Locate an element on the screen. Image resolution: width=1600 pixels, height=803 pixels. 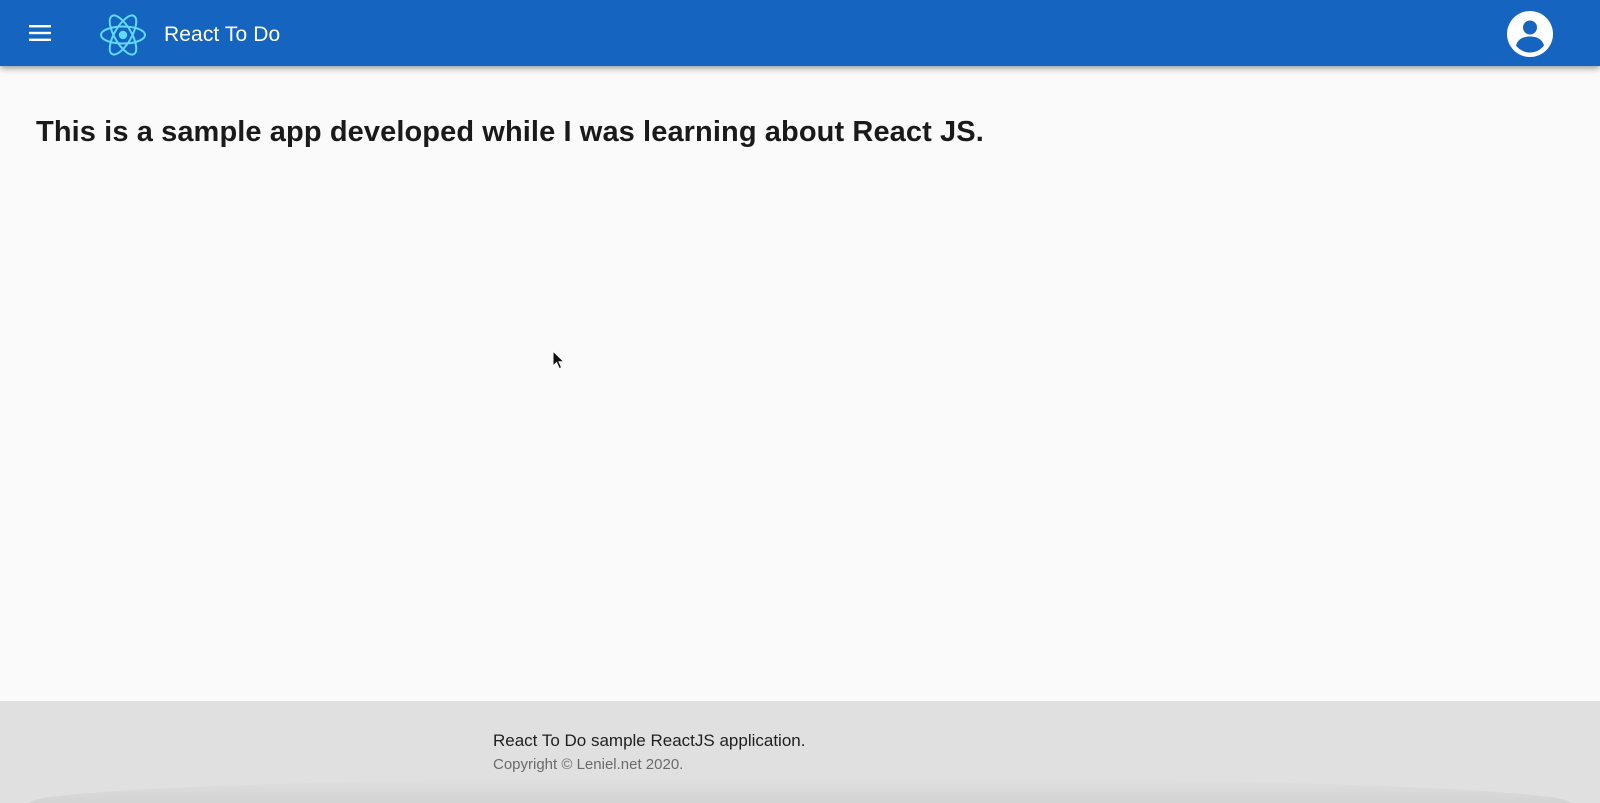
app-bar: React To Do is located at coordinates (800, 33).